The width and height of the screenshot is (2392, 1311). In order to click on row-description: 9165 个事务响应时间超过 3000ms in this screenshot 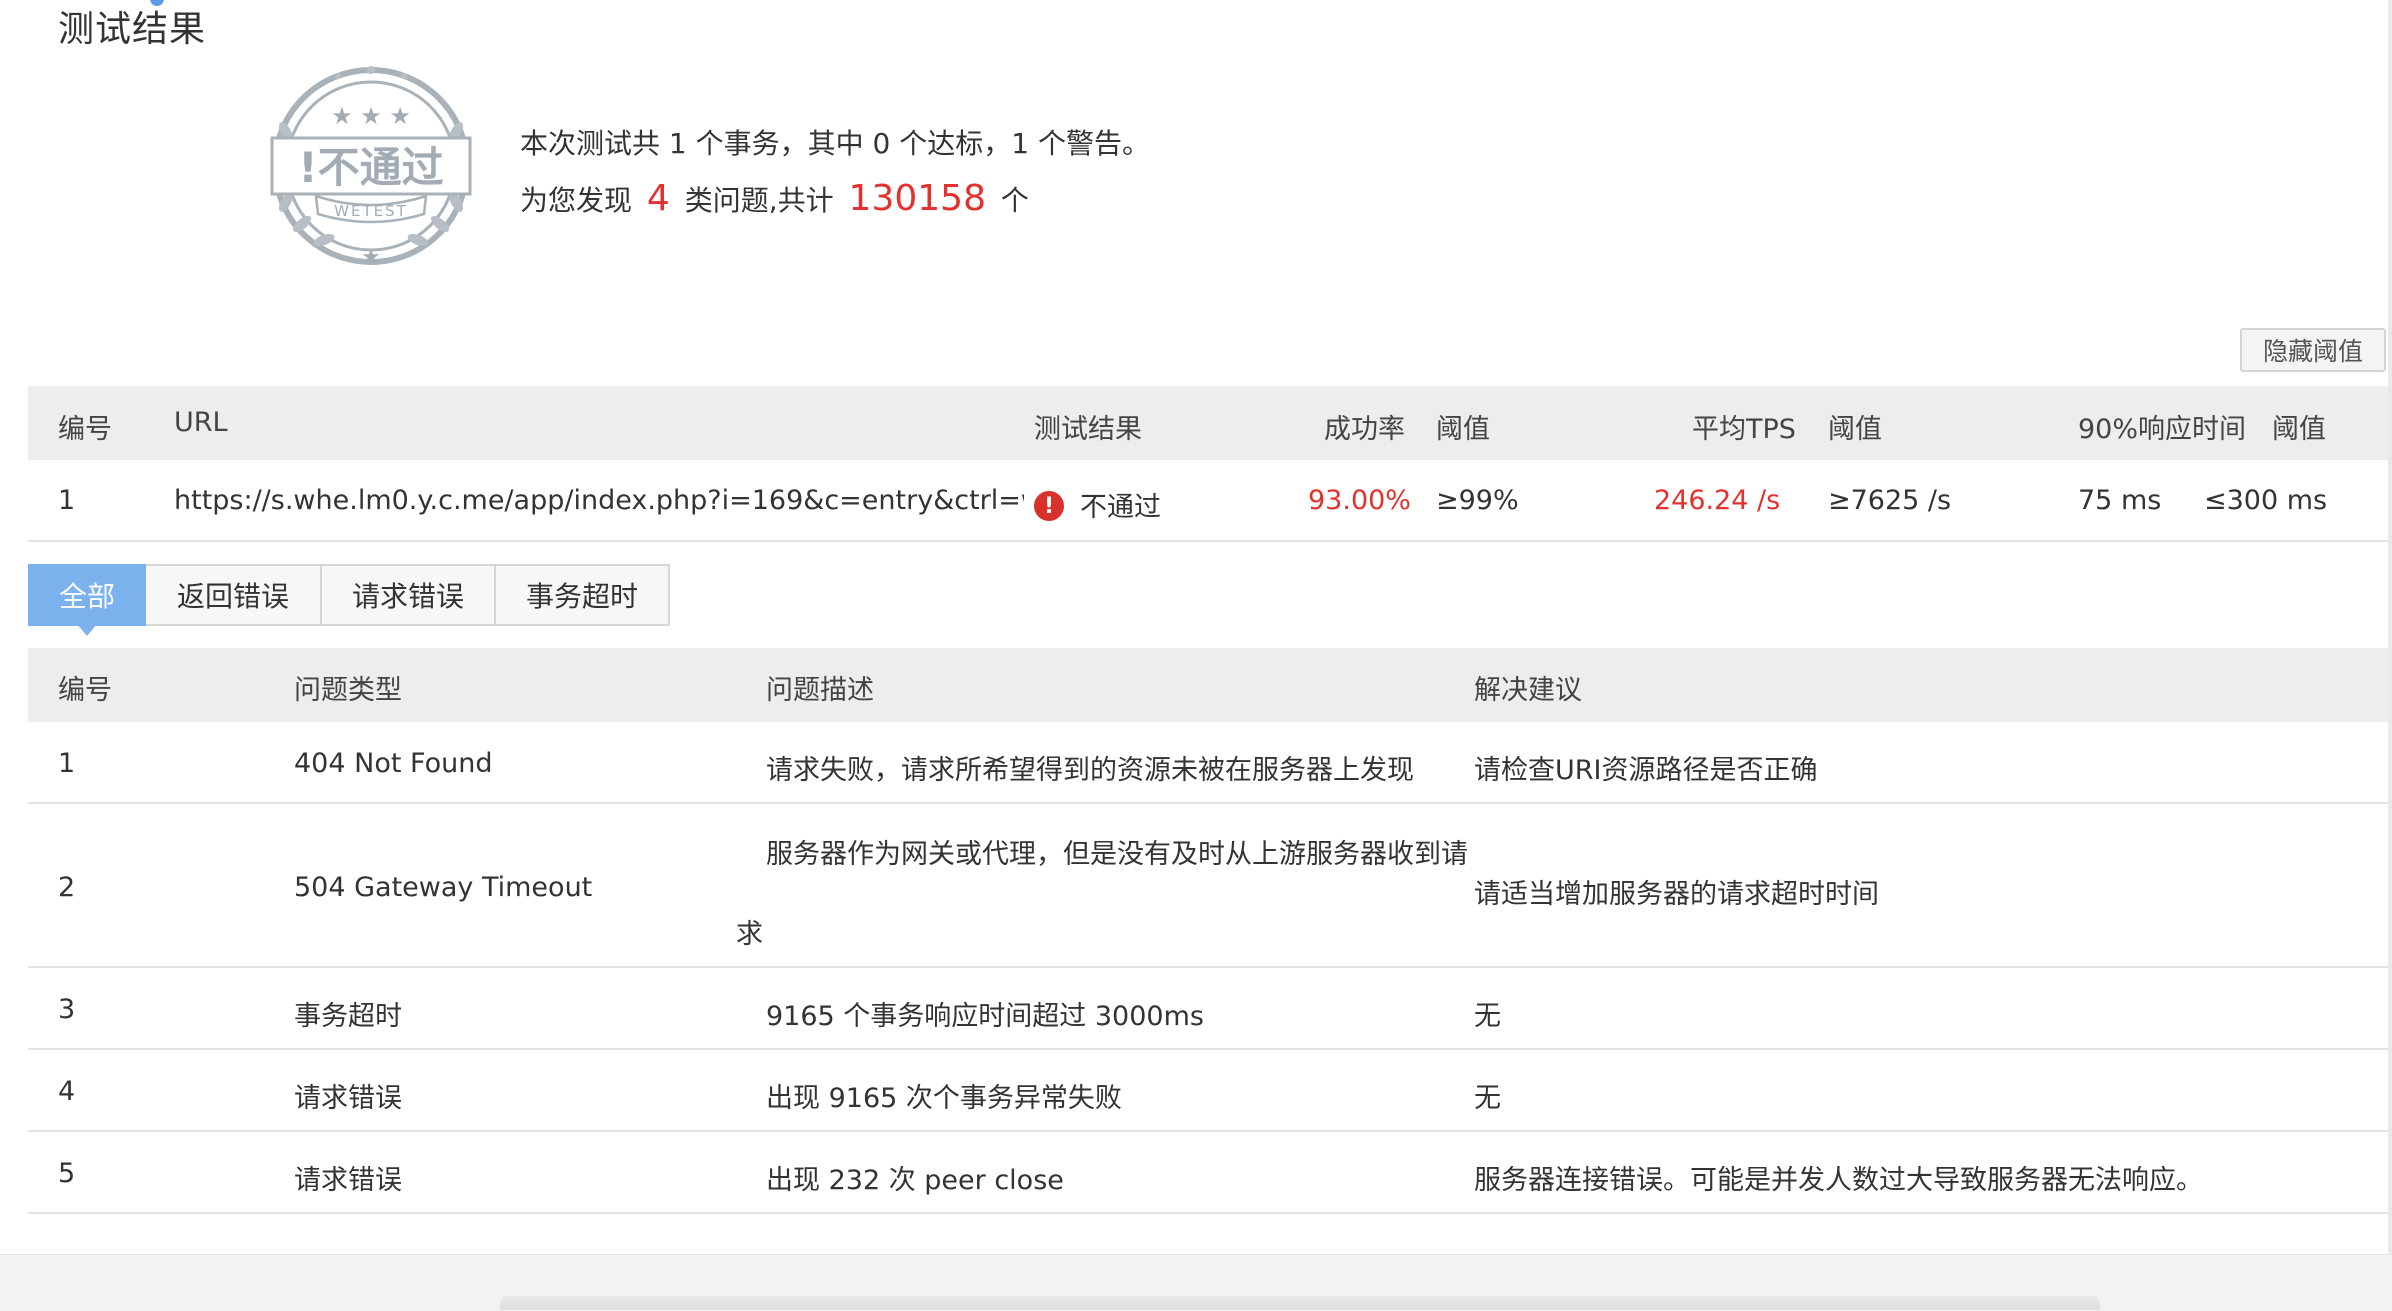, I will do `click(985, 1016)`.